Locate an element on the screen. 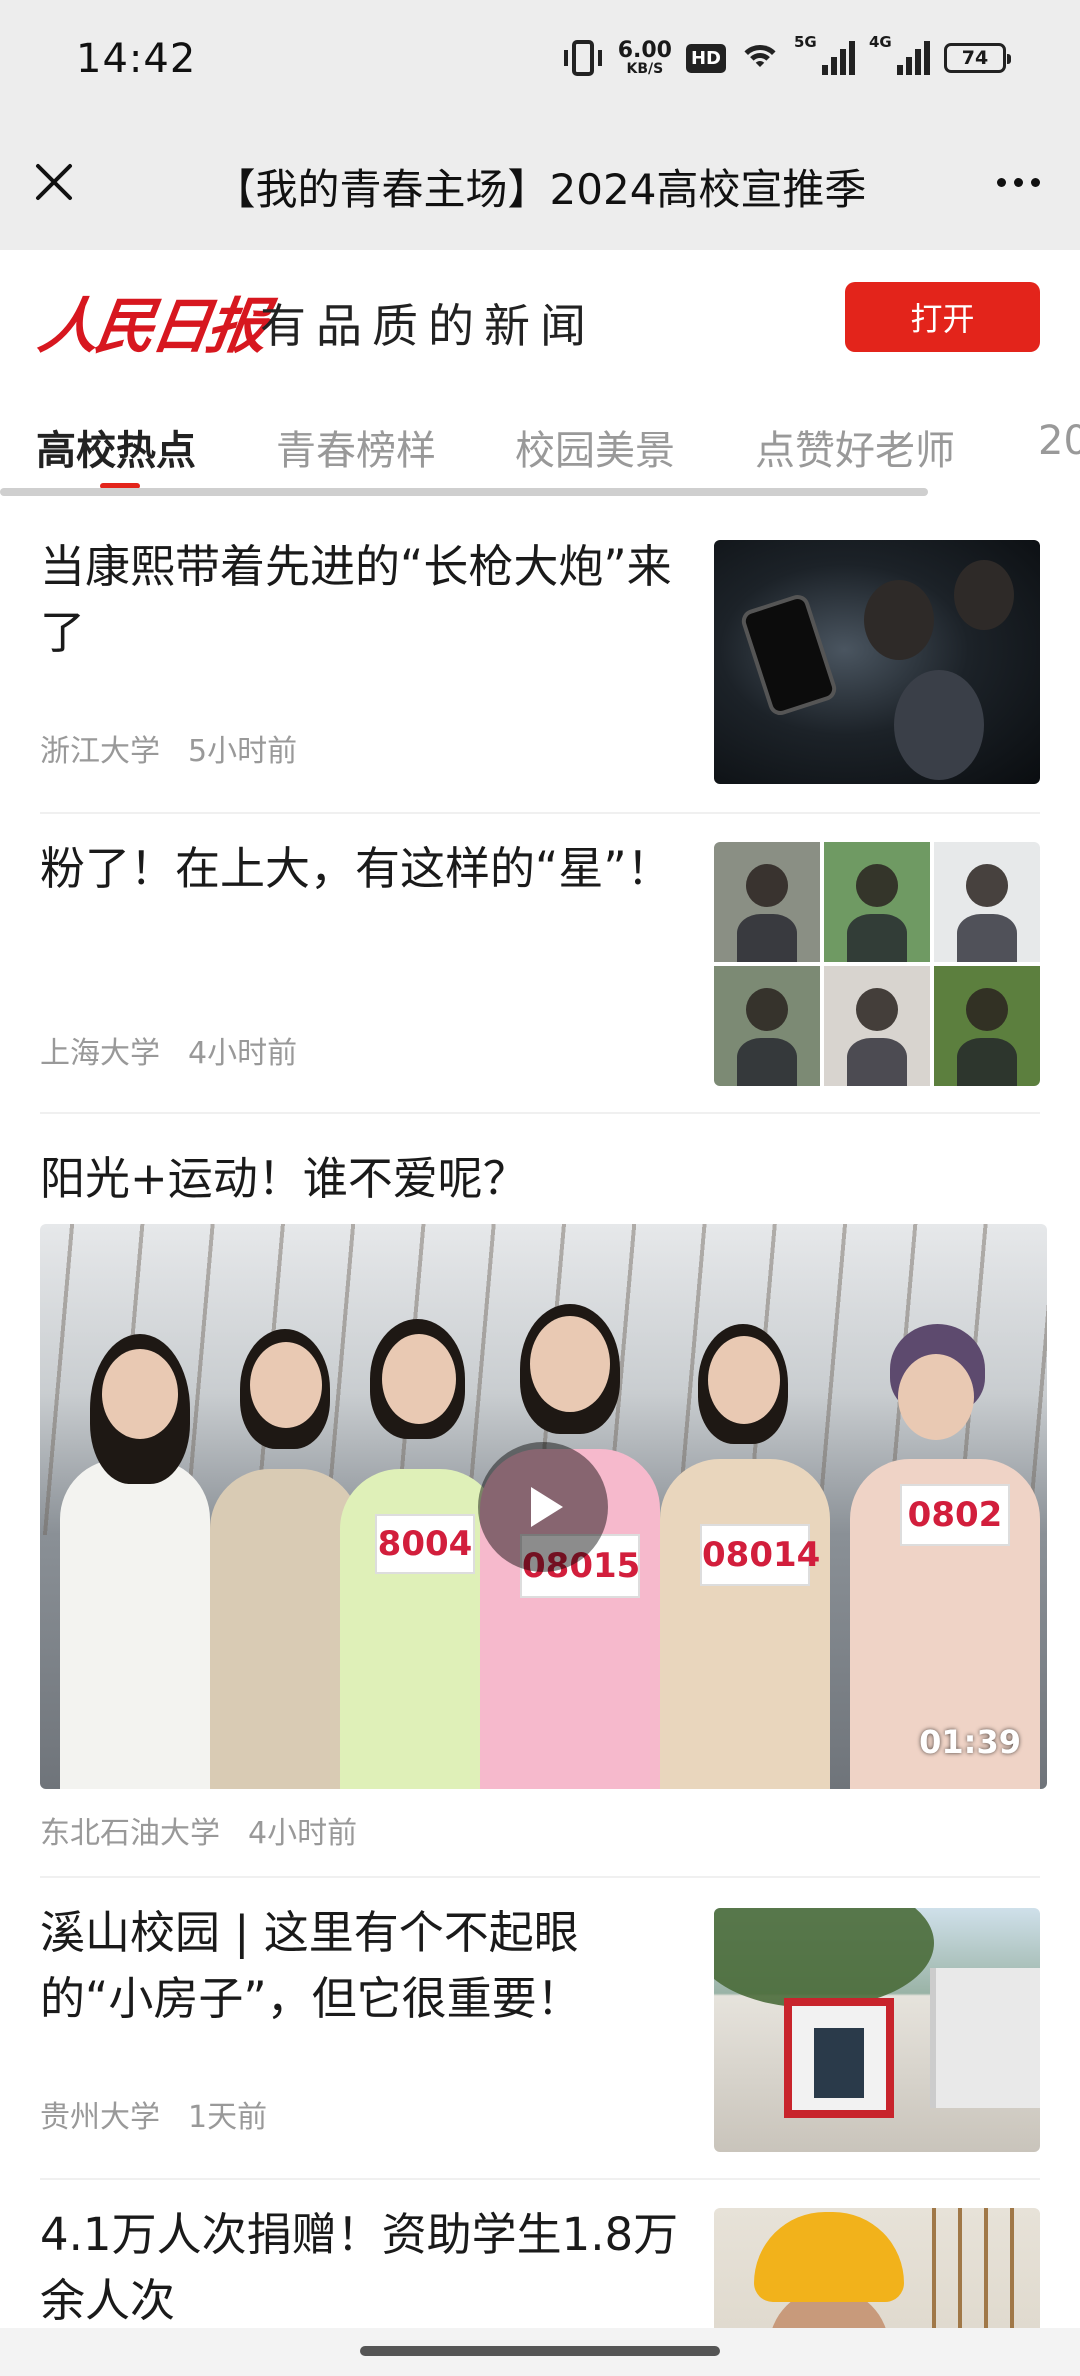 This screenshot has height=2376, width=1080. hd-icon: HD is located at coordinates (705, 58).